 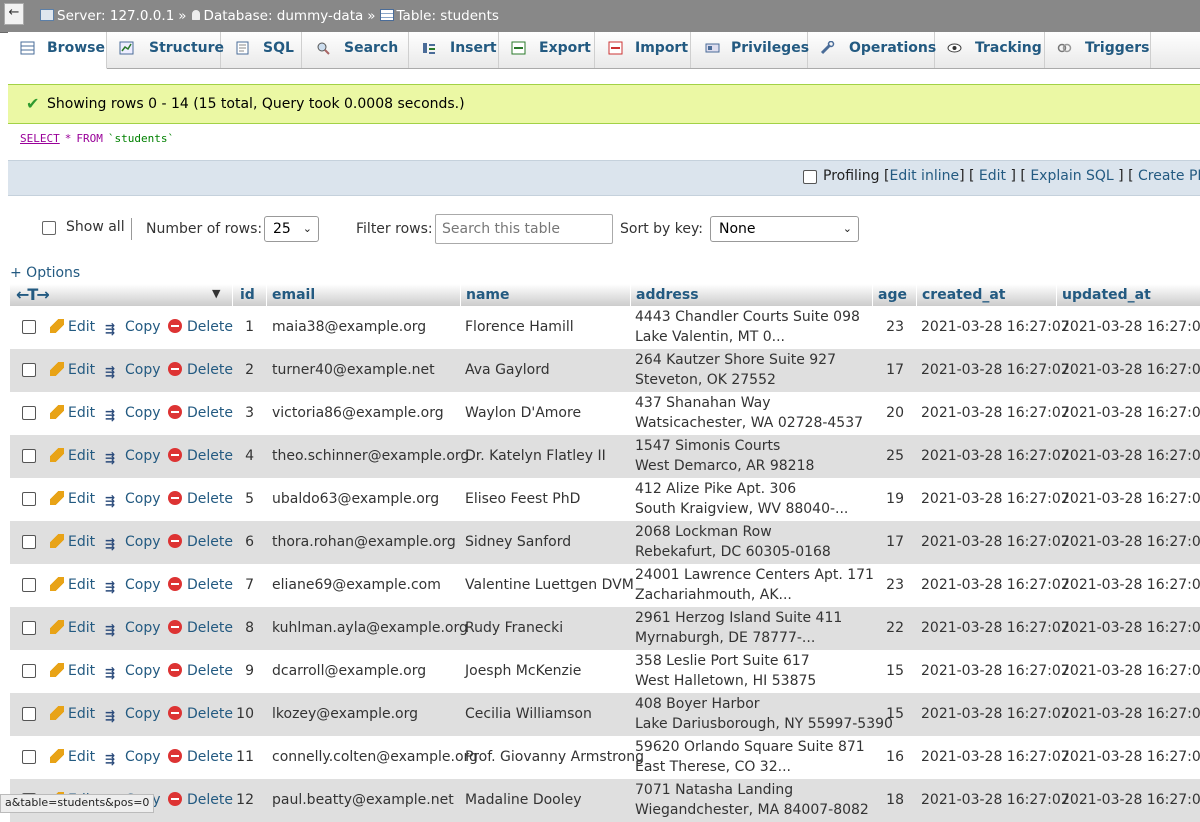 I want to click on cell-email: dcarroll@example.org, so click(x=349, y=671).